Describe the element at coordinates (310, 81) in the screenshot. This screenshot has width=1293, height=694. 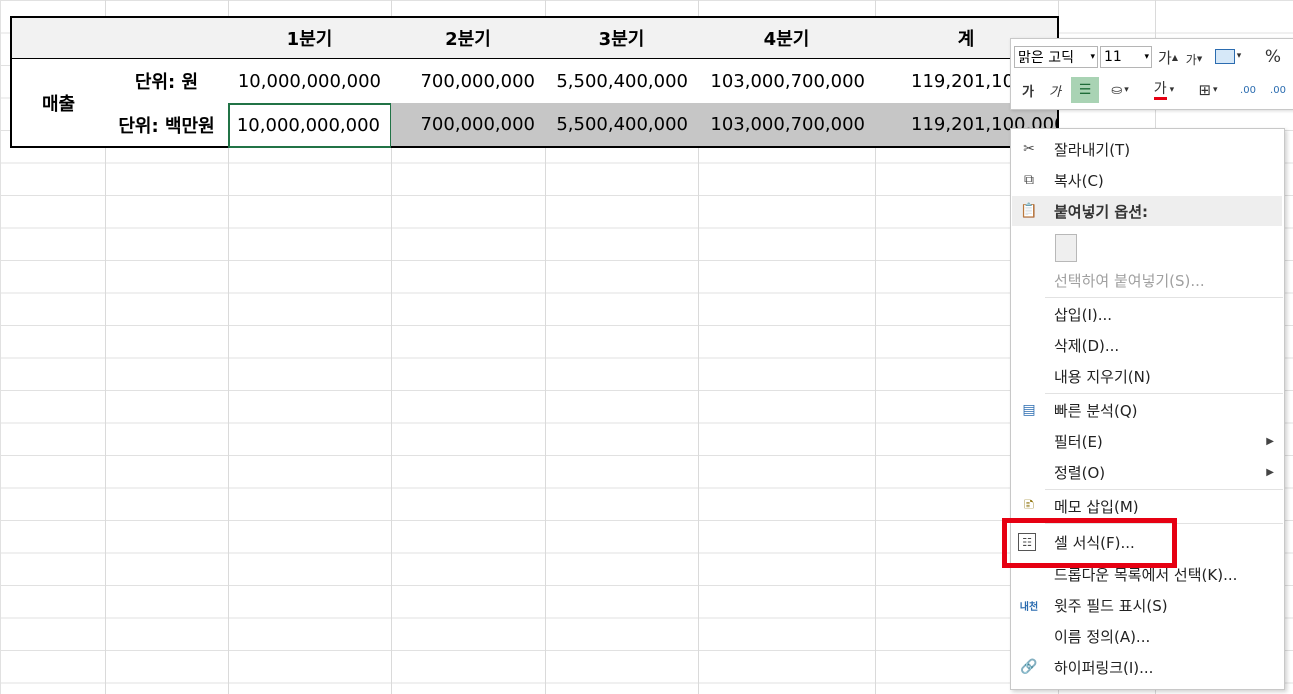
I see `value-cell: 10,000,000,000` at that location.